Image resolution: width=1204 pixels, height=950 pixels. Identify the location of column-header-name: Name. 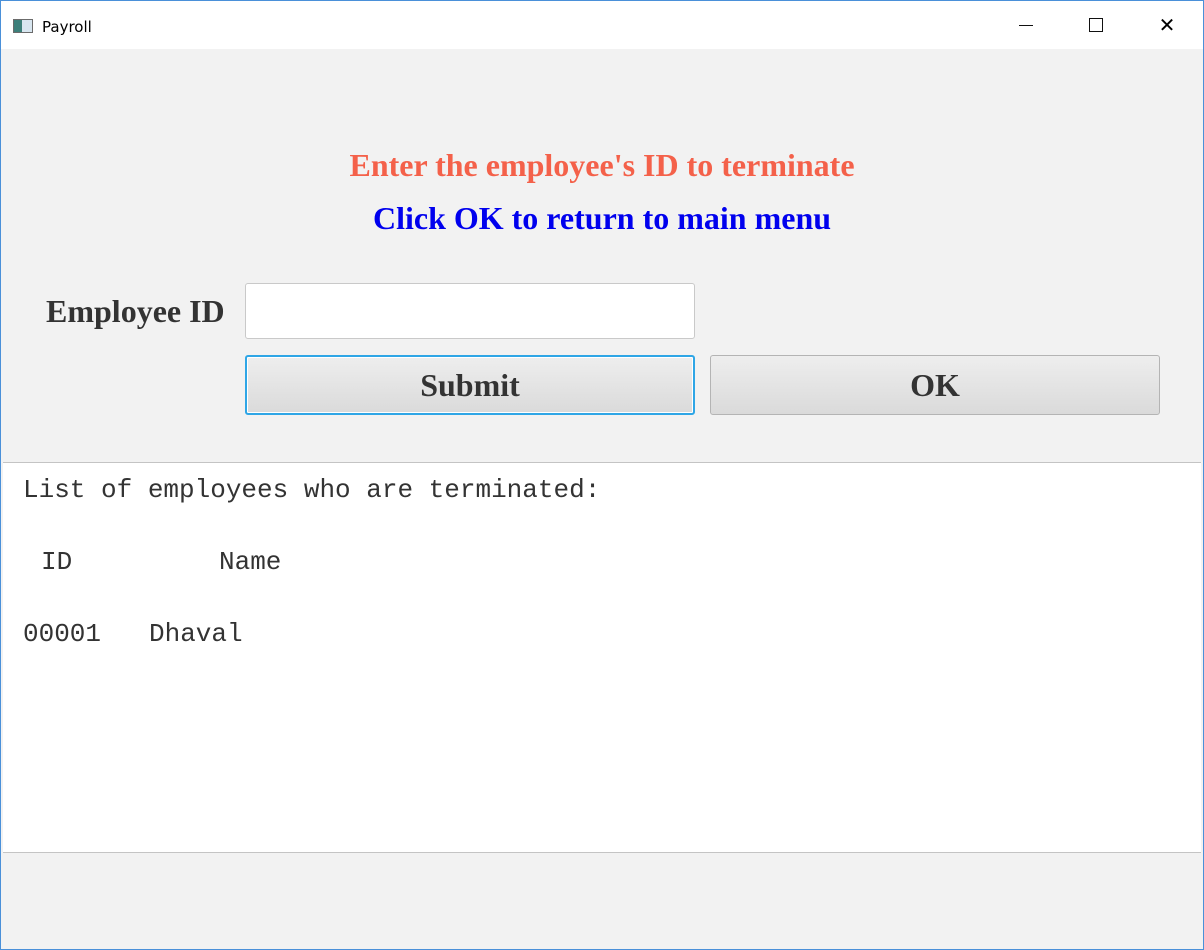
(250, 562).